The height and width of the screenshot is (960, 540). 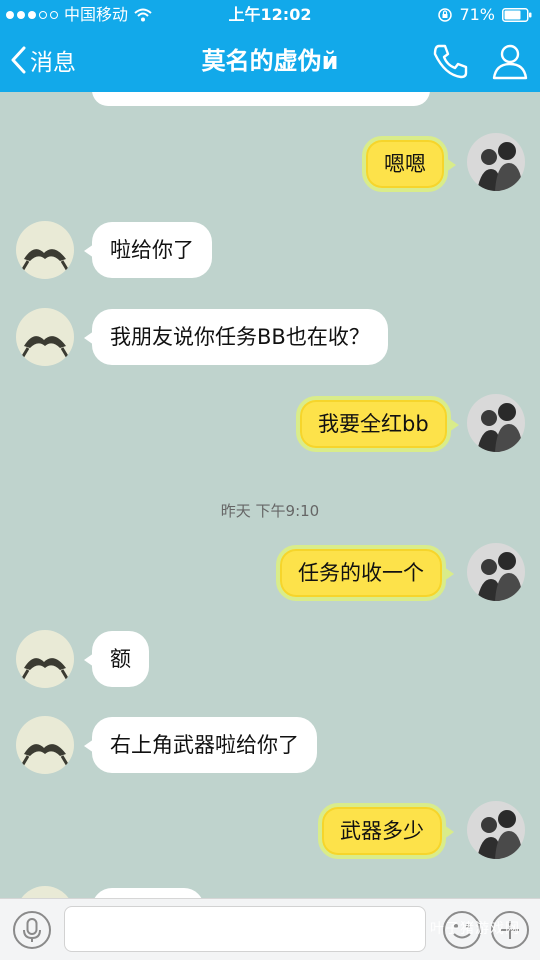 What do you see at coordinates (32, 930) in the screenshot?
I see `microphone-icon` at bounding box center [32, 930].